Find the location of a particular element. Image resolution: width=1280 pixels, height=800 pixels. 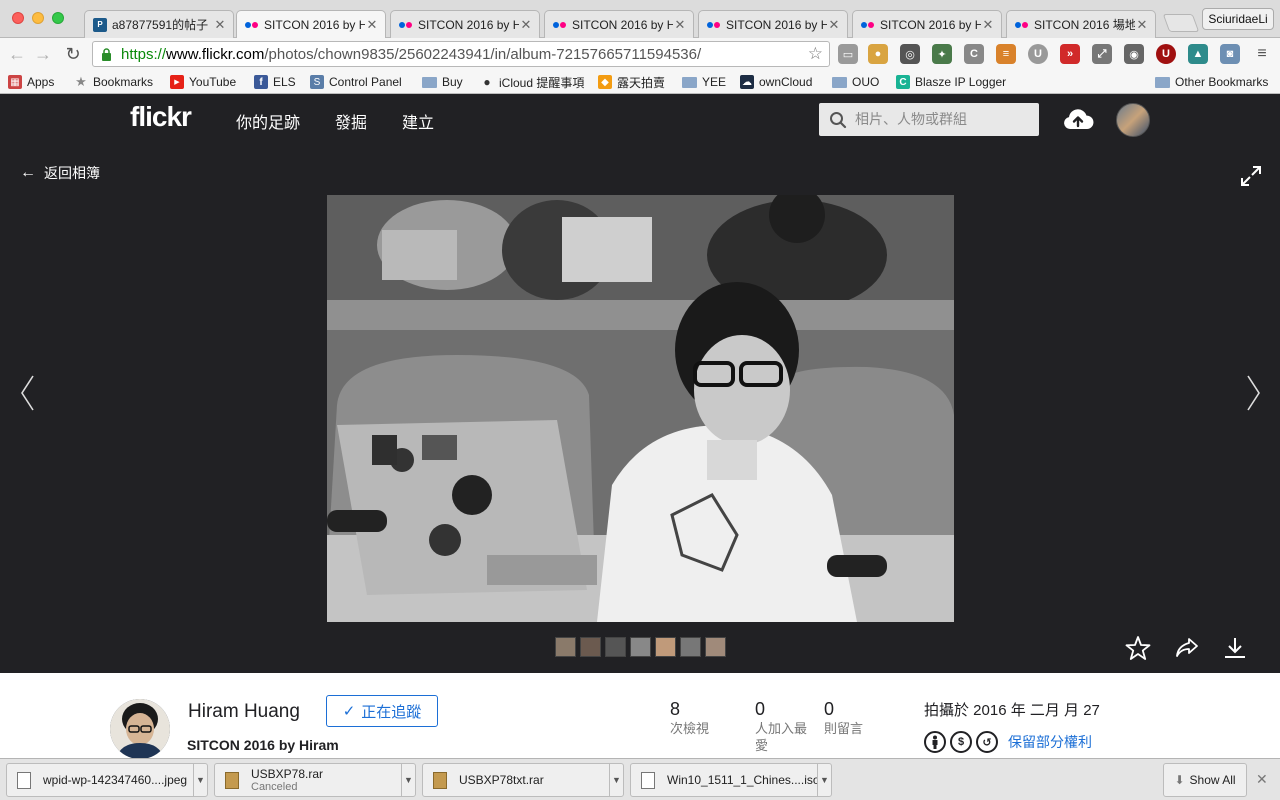

bookmark-folder-buy: Buy is located at coordinates (442, 82).